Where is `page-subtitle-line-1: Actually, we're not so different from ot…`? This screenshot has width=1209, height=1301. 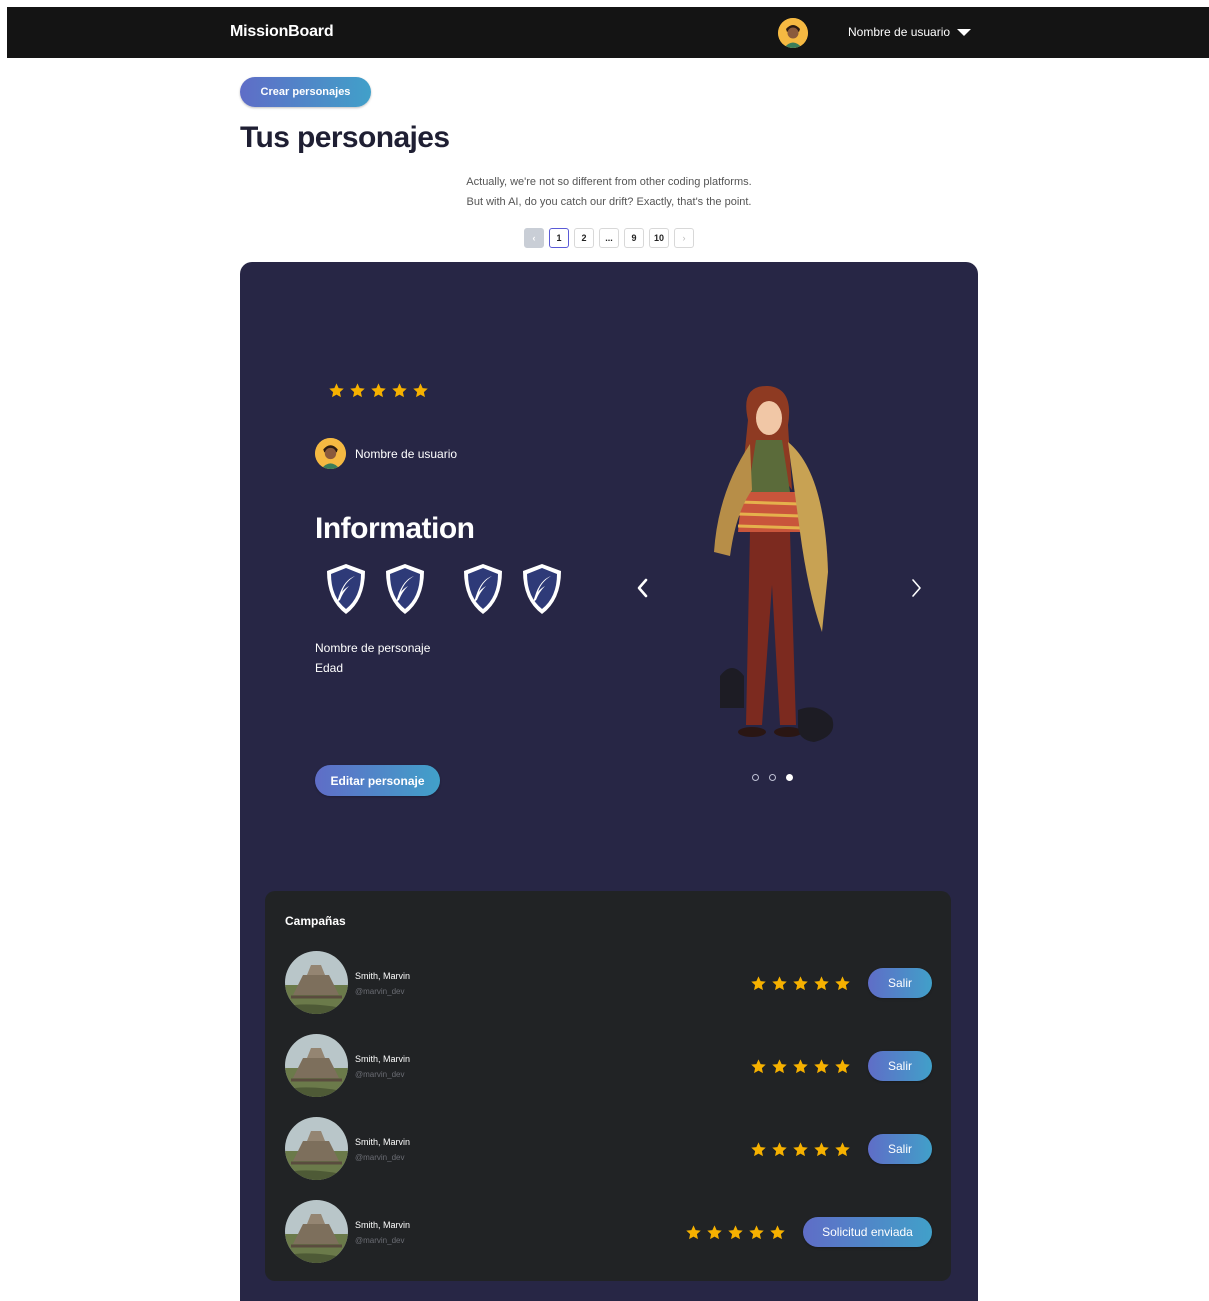
page-subtitle-line-1: Actually, we're not so different from ot… is located at coordinates (609, 182).